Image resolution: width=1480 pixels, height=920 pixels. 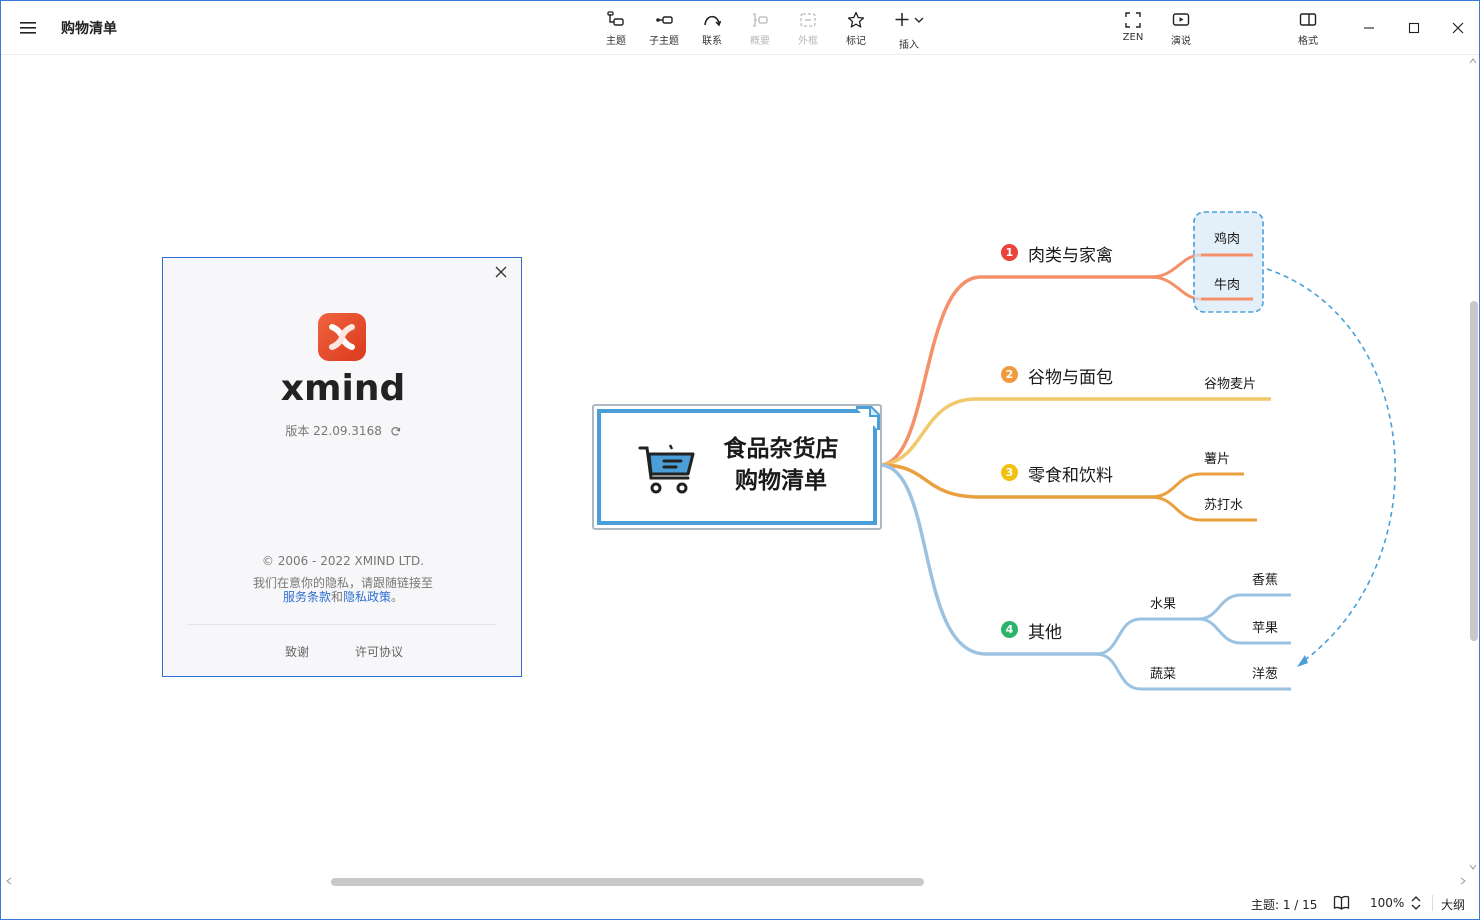 What do you see at coordinates (1009, 374) in the screenshot?
I see `priority-2-badge: 2` at bounding box center [1009, 374].